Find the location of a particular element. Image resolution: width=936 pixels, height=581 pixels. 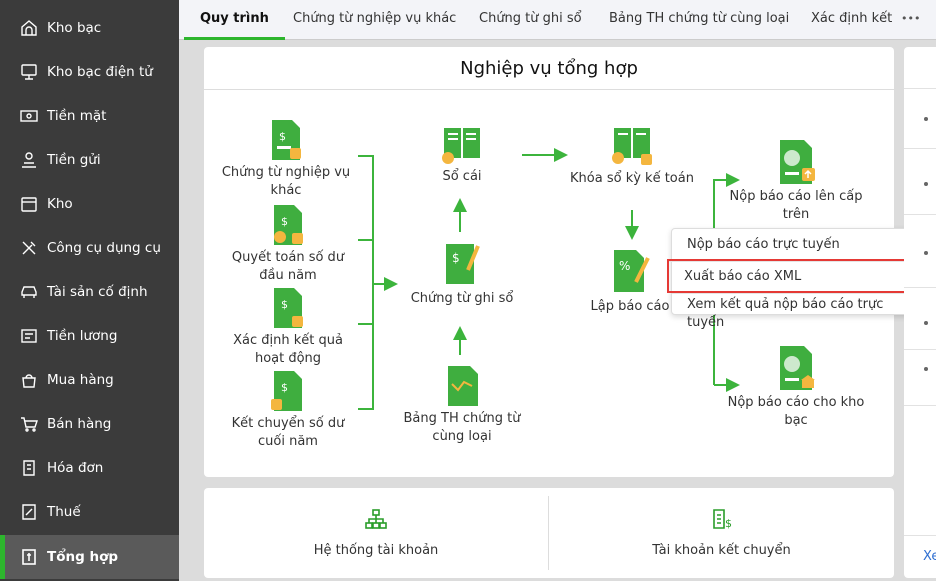

car-icon is located at coordinates (29, 292).